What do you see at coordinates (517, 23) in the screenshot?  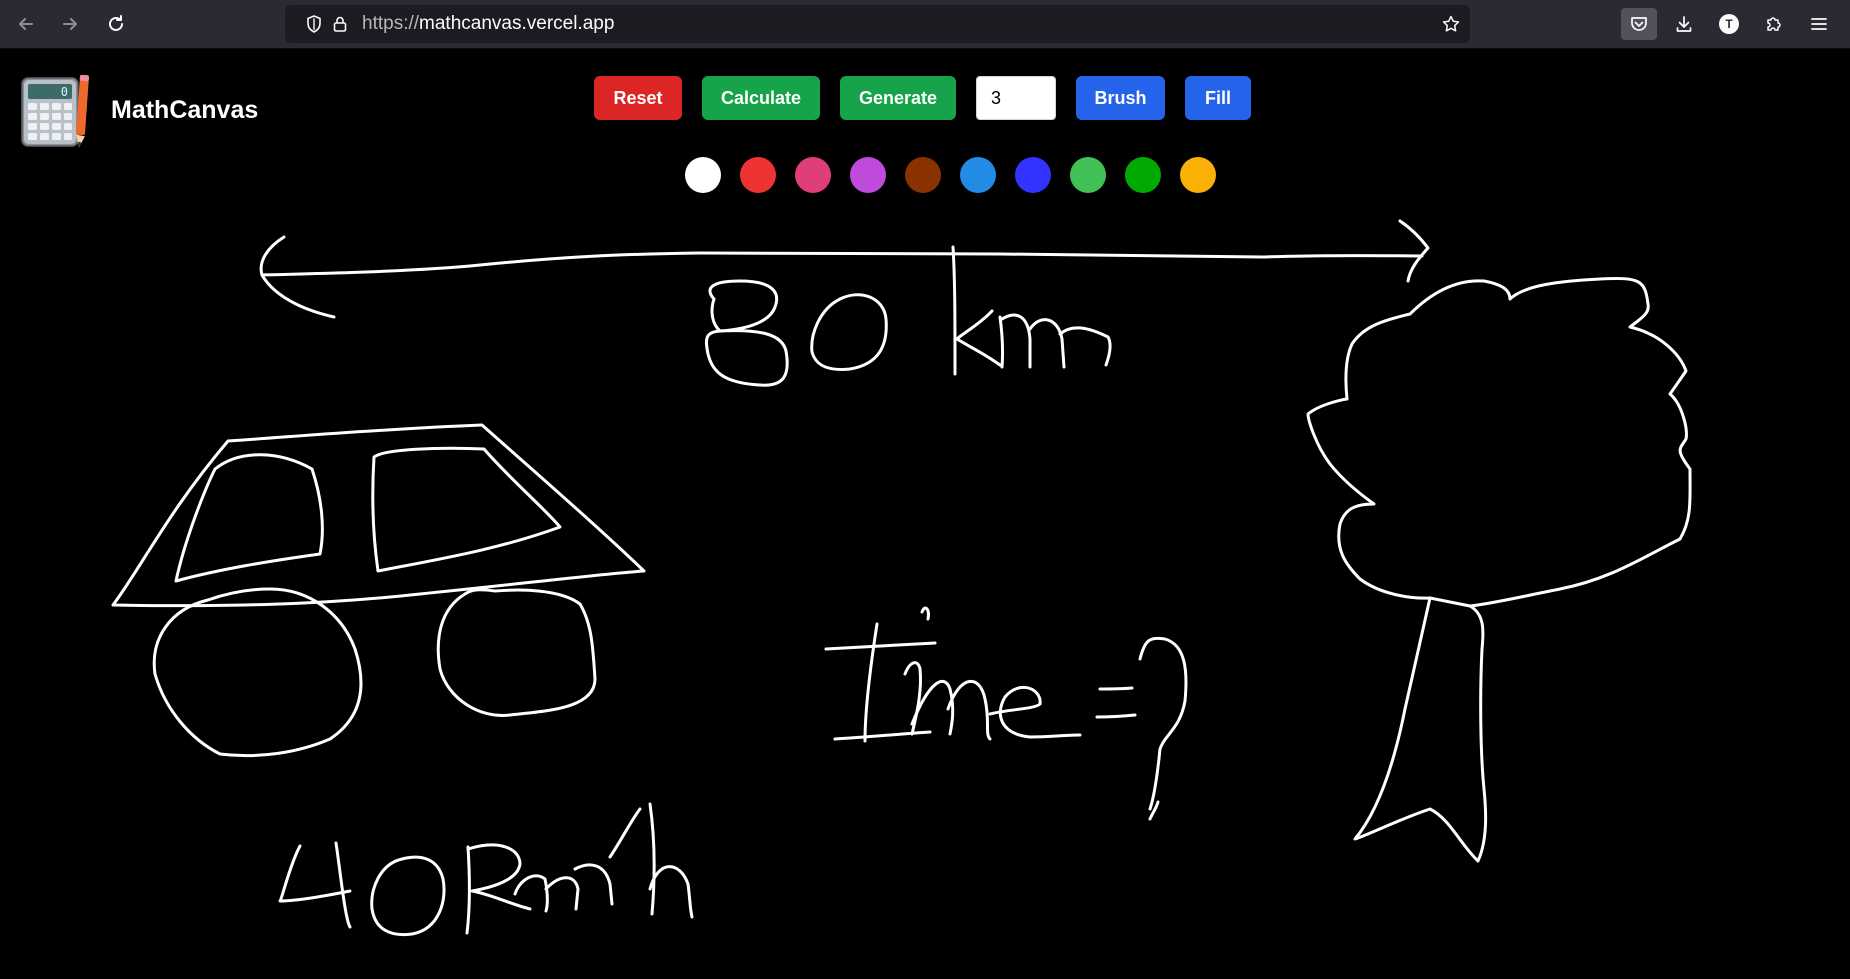 I see `url-host: mathcanvas.vercel.app` at bounding box center [517, 23].